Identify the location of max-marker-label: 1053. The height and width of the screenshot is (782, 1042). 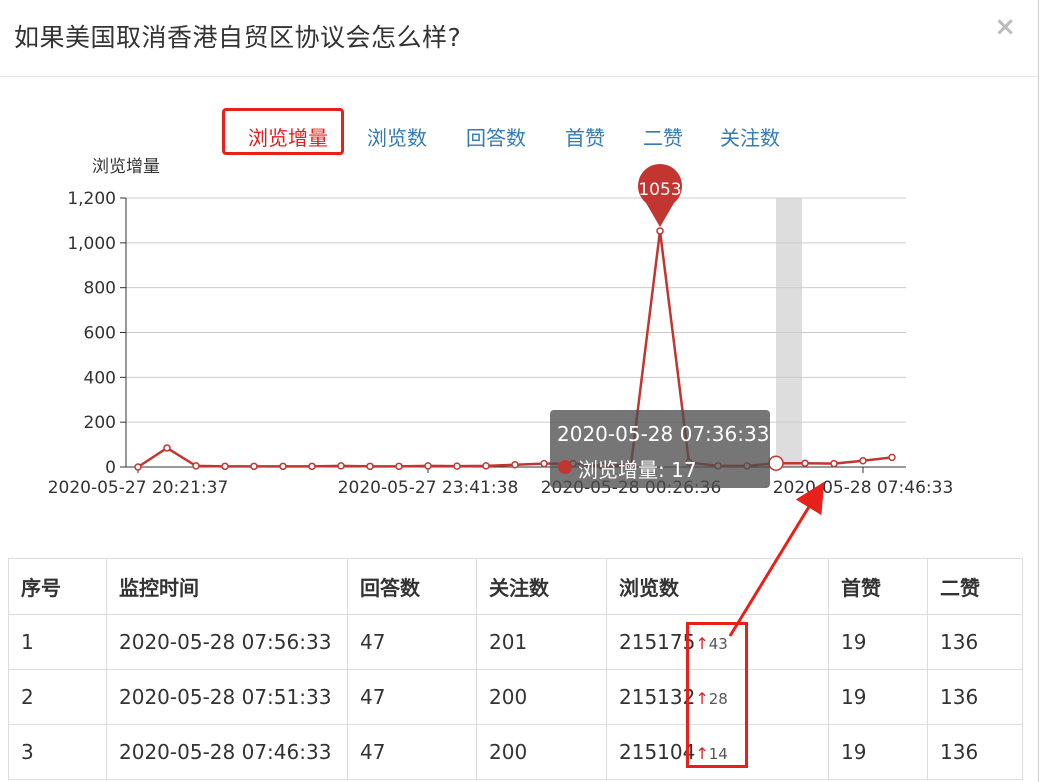
(659, 190).